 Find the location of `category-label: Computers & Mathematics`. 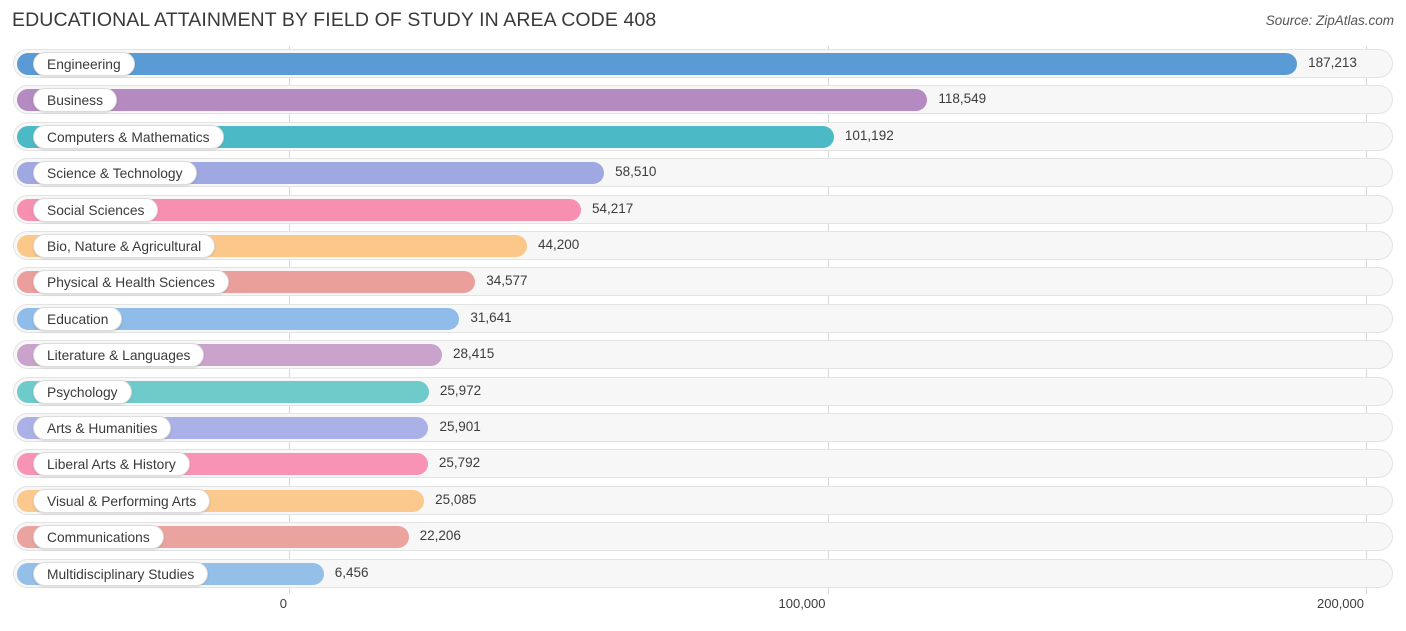

category-label: Computers & Mathematics is located at coordinates (128, 136).